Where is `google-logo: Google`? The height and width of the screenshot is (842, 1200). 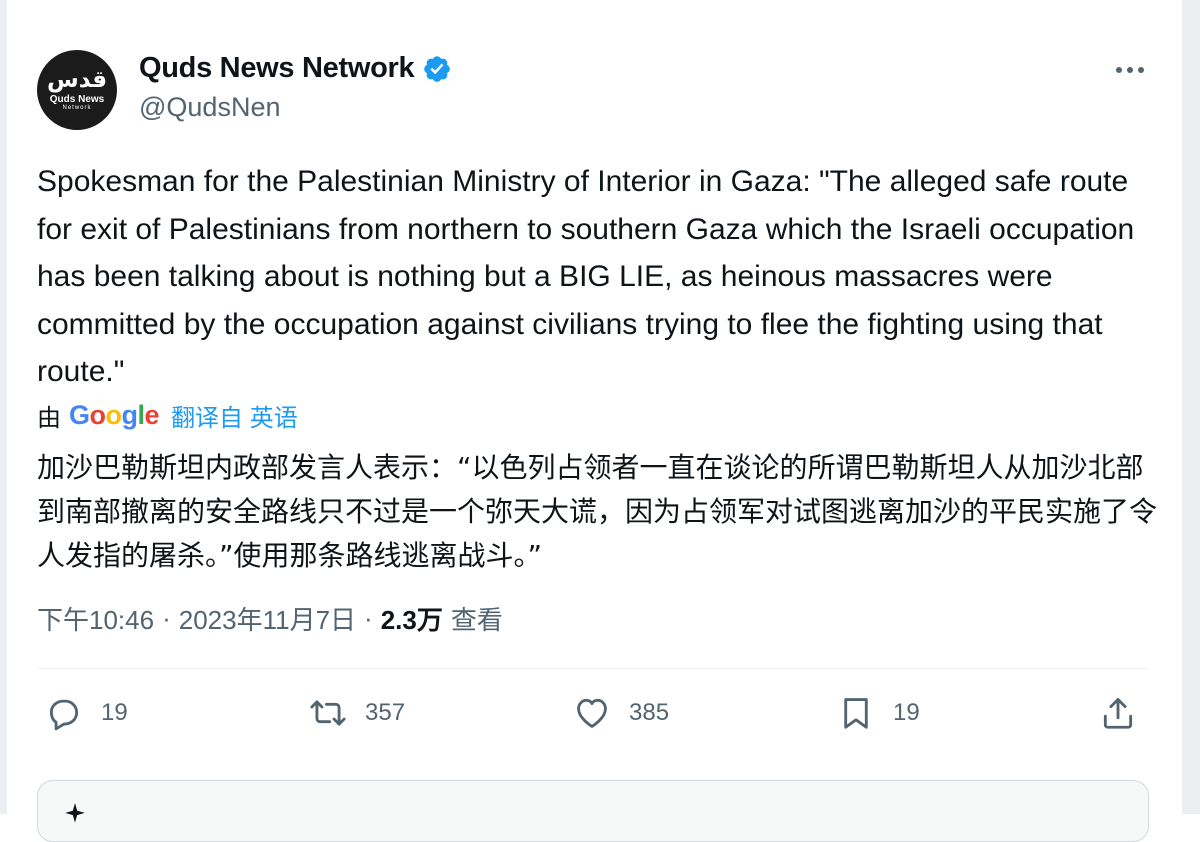
google-logo: Google is located at coordinates (114, 415).